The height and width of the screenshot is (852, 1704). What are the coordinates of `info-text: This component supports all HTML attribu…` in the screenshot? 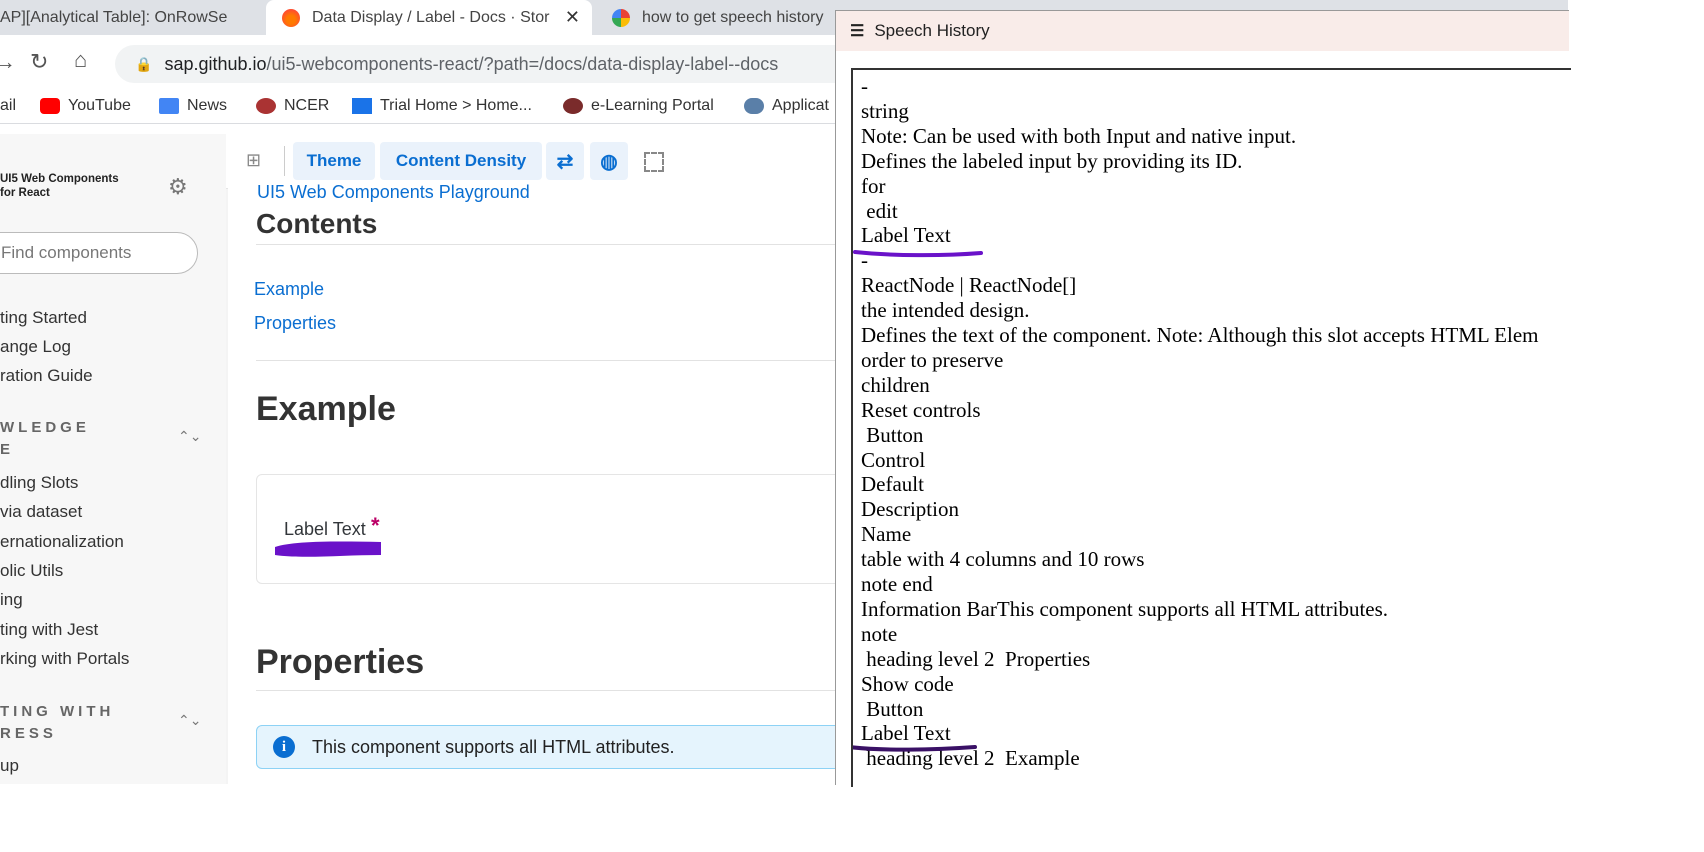 It's located at (493, 747).